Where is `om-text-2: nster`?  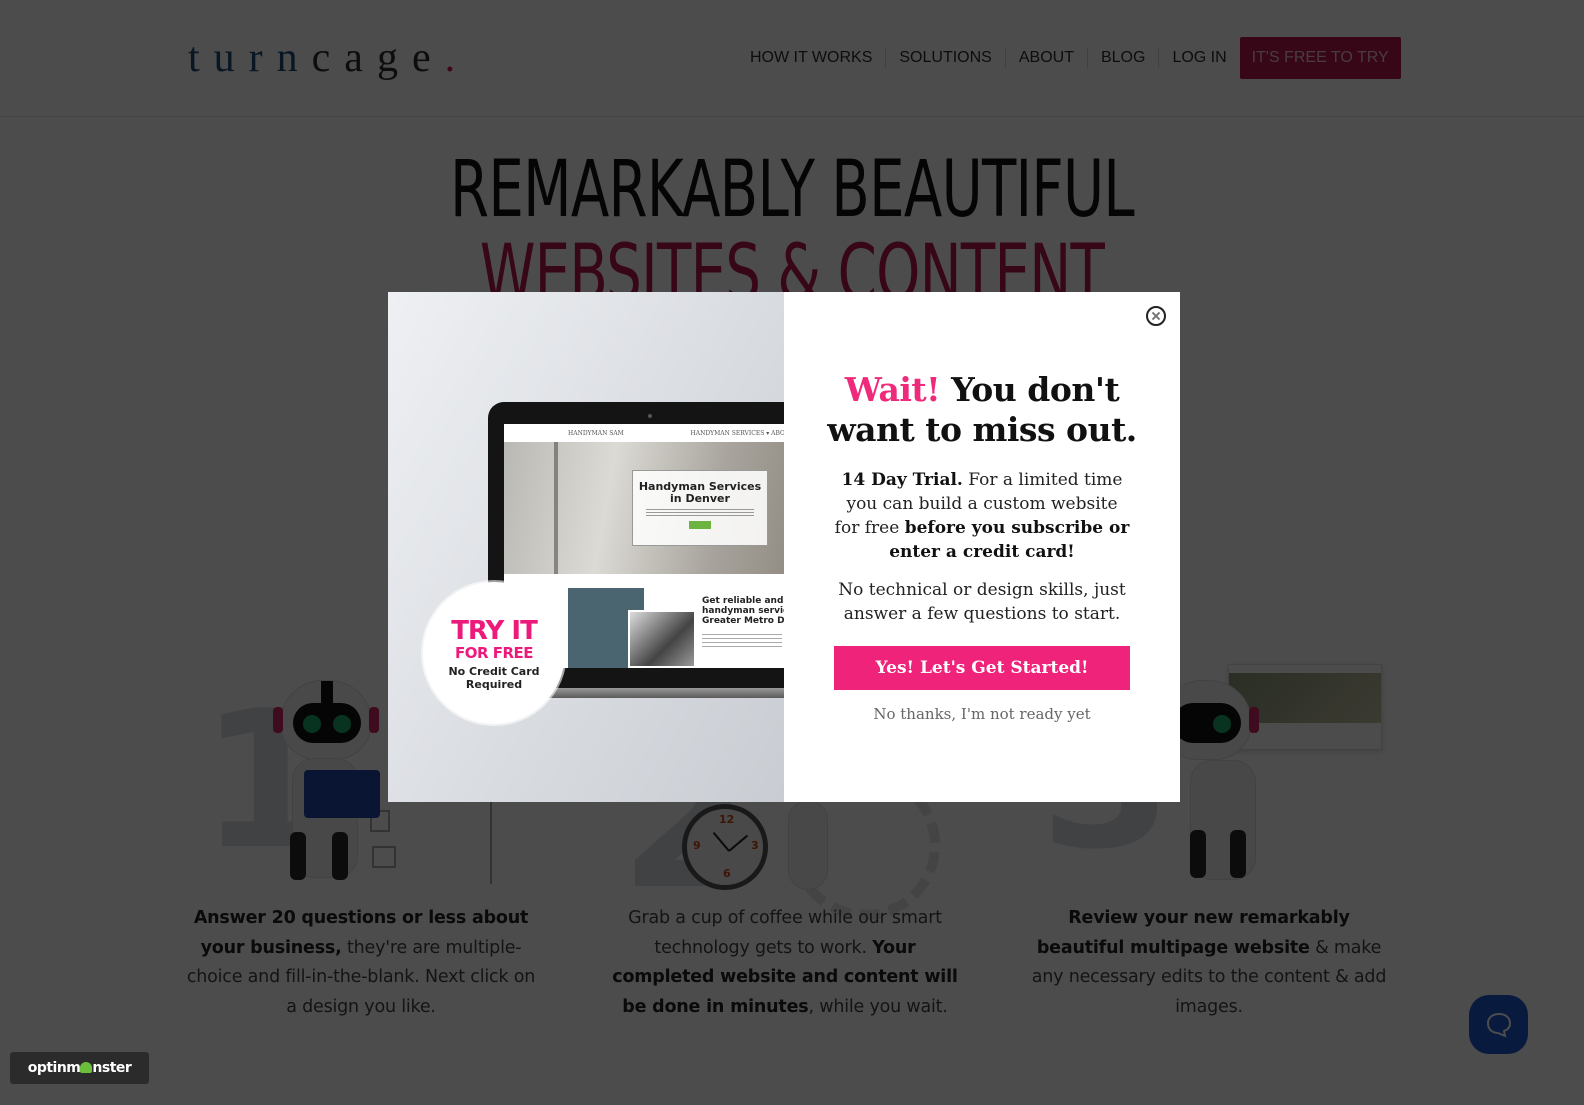
om-text-2: nster is located at coordinates (112, 1068).